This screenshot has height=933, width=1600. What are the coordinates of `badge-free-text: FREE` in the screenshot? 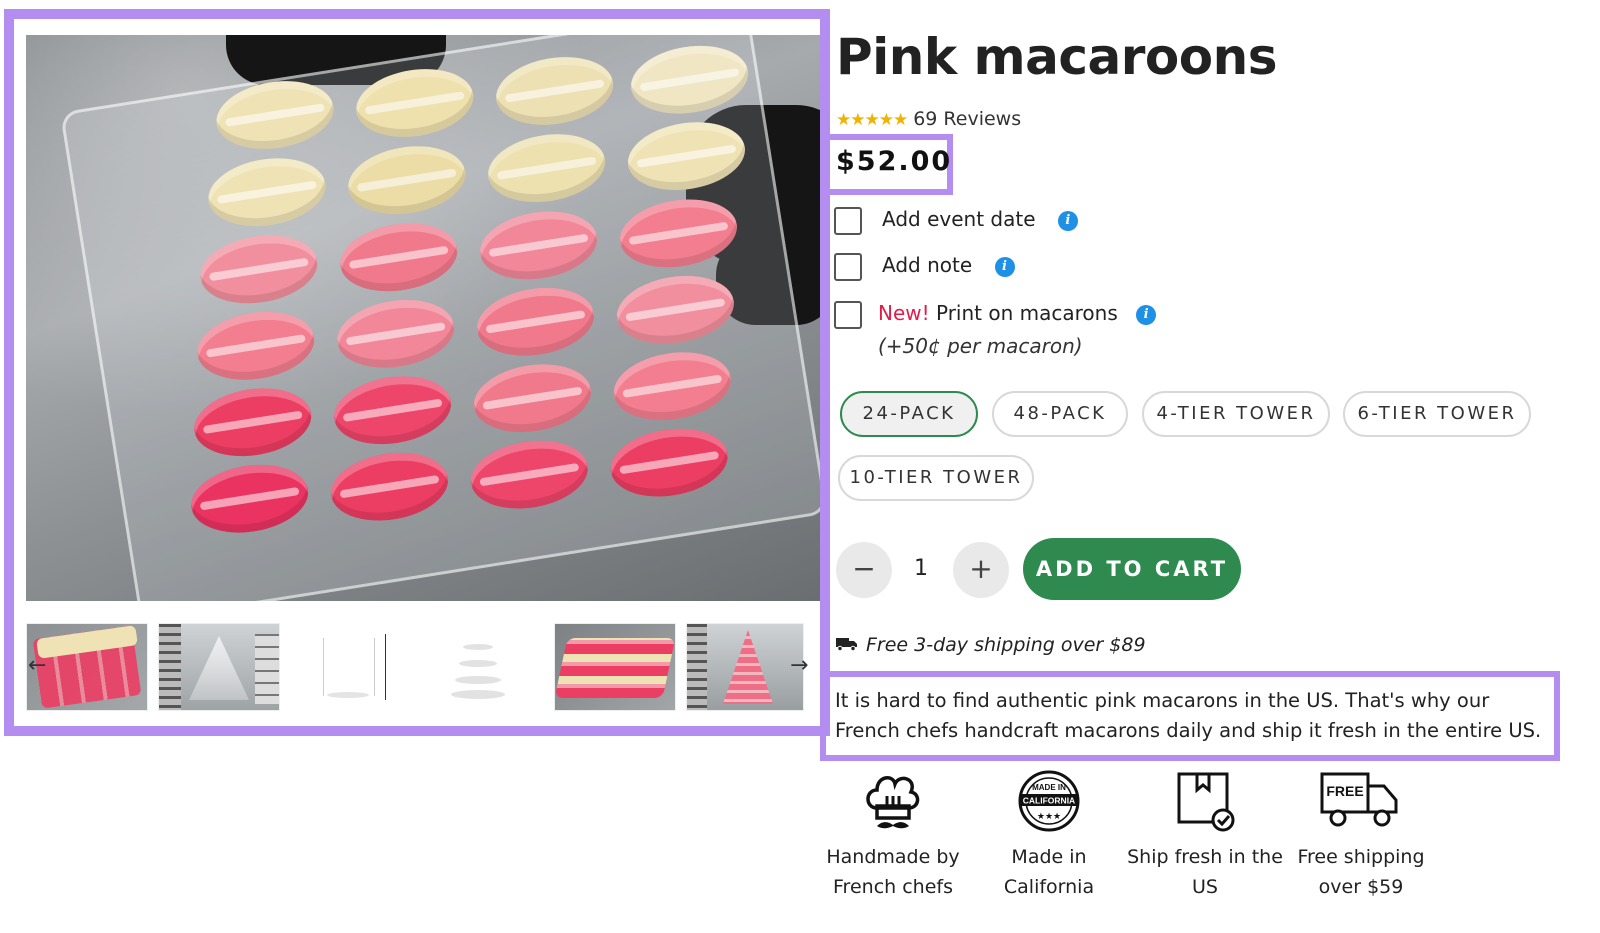 It's located at (1344, 791).